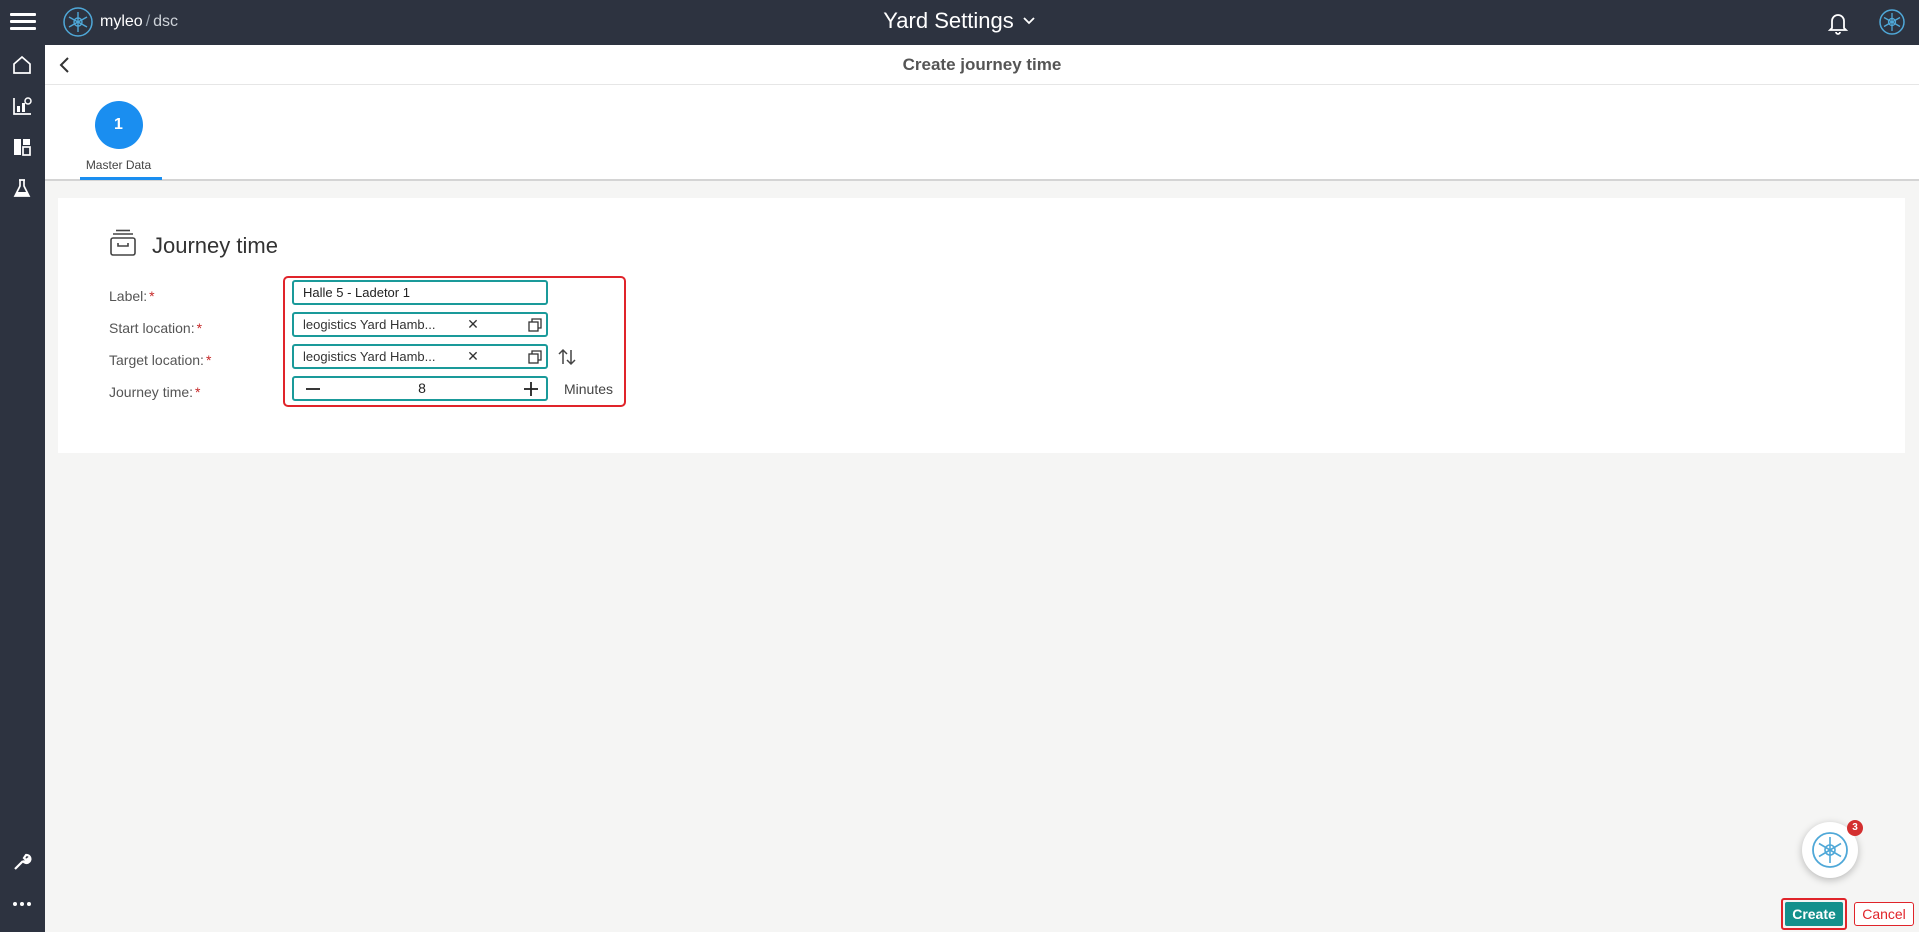 The height and width of the screenshot is (932, 1919). What do you see at coordinates (152, 328) in the screenshot?
I see `start-location-text: Start location:` at bounding box center [152, 328].